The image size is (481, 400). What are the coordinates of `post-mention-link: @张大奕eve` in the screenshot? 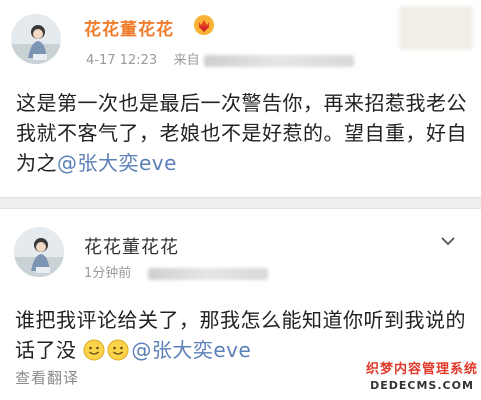 It's located at (117, 163).